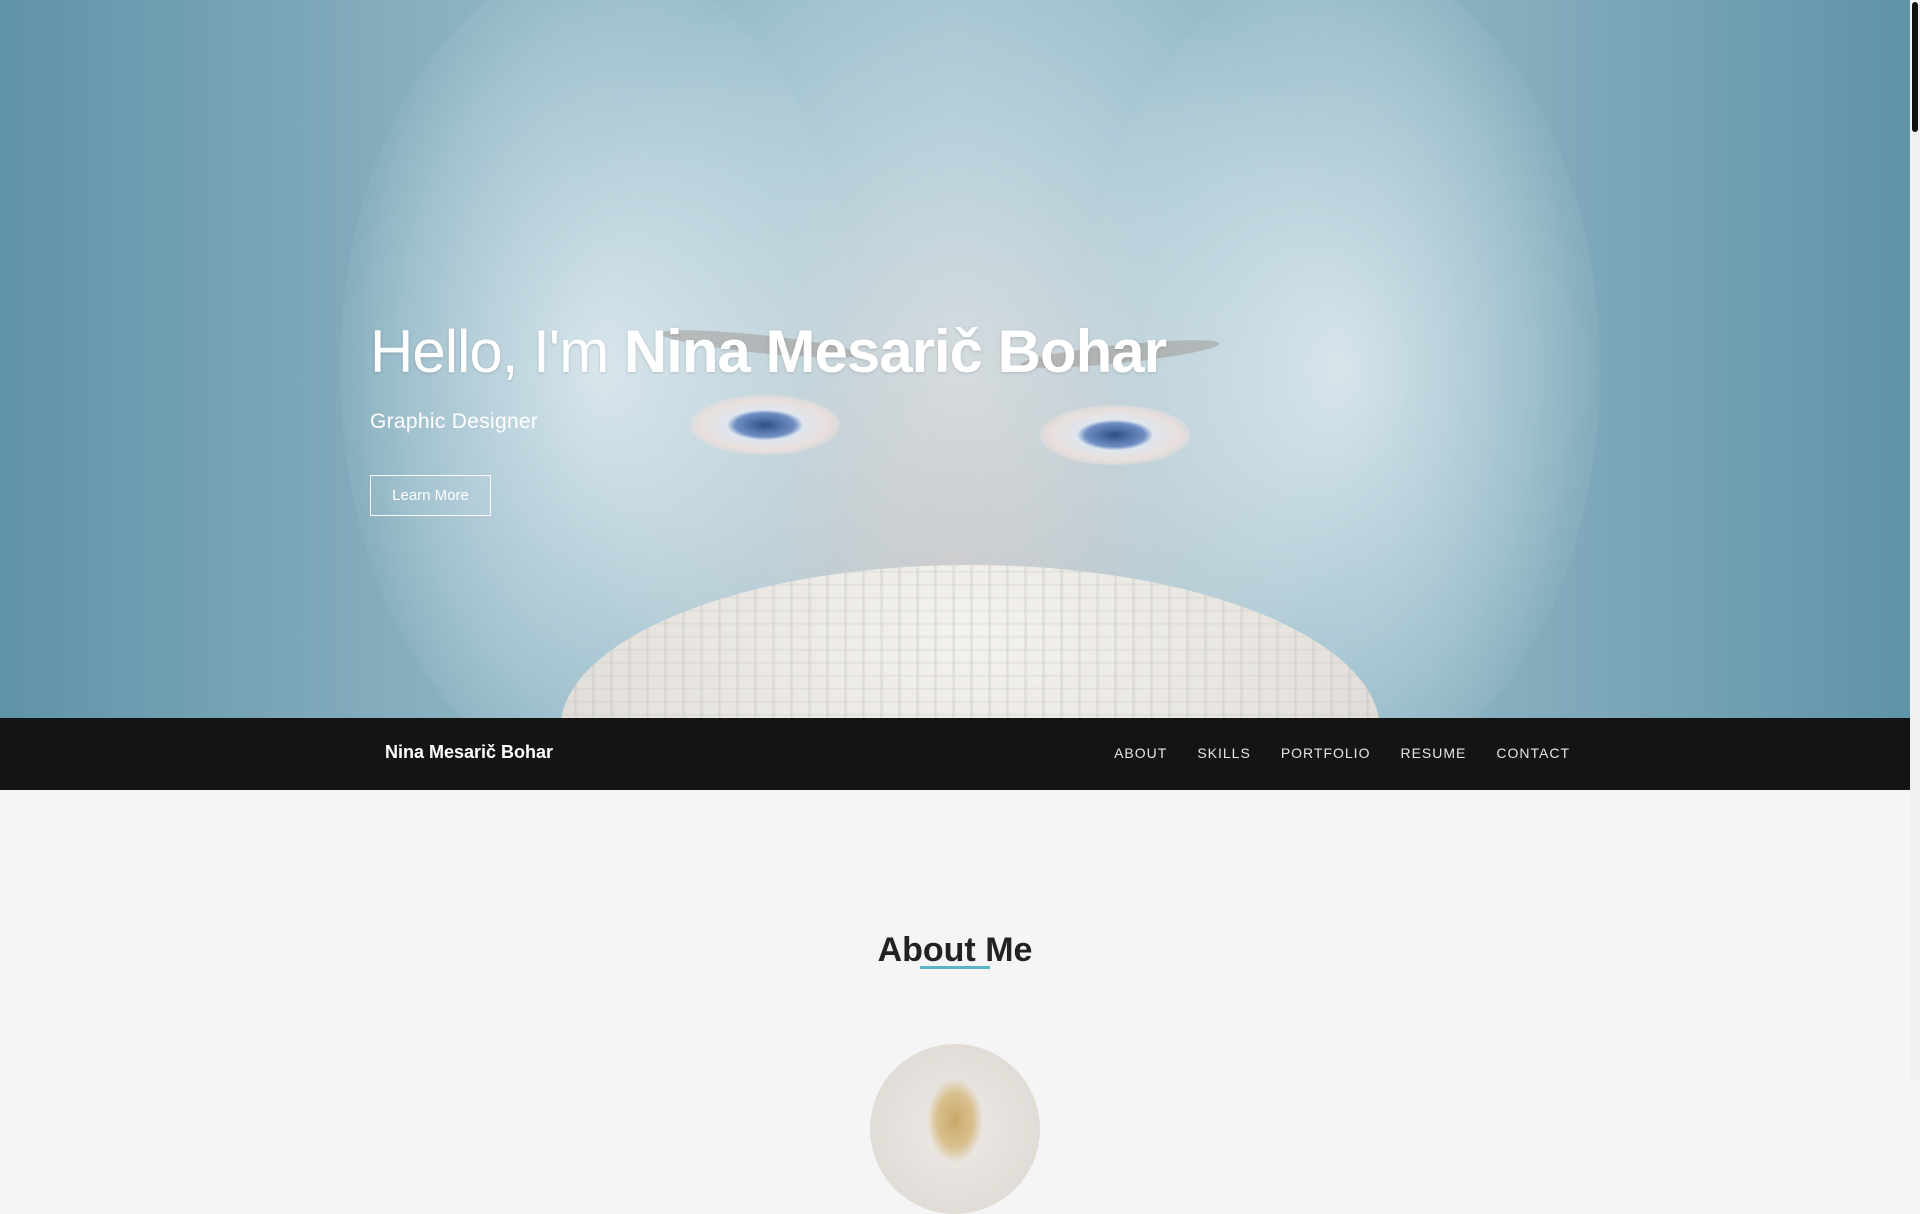  What do you see at coordinates (1915, 540) in the screenshot?
I see `page-scrollbar` at bounding box center [1915, 540].